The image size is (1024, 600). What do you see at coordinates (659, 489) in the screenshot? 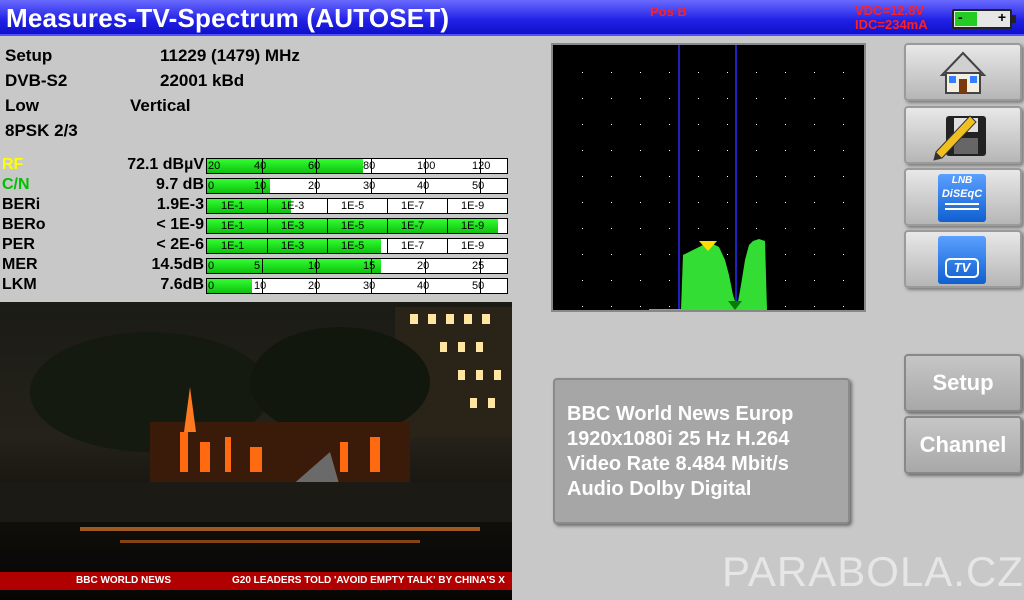
I see `channel-audio: Audio Dolby Digital` at bounding box center [659, 489].